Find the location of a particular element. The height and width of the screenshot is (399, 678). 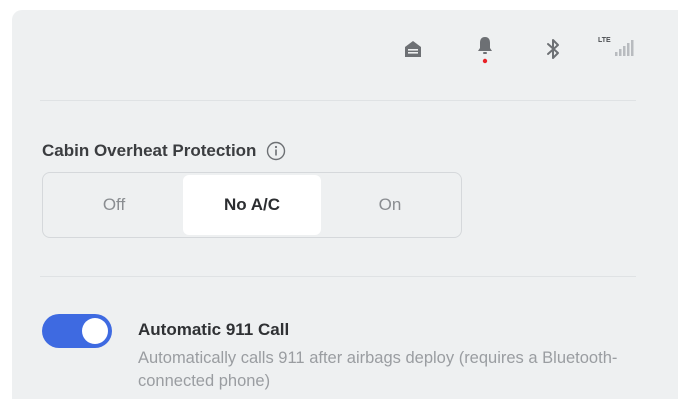

lte-signal-icon: LTE is located at coordinates (617, 46).